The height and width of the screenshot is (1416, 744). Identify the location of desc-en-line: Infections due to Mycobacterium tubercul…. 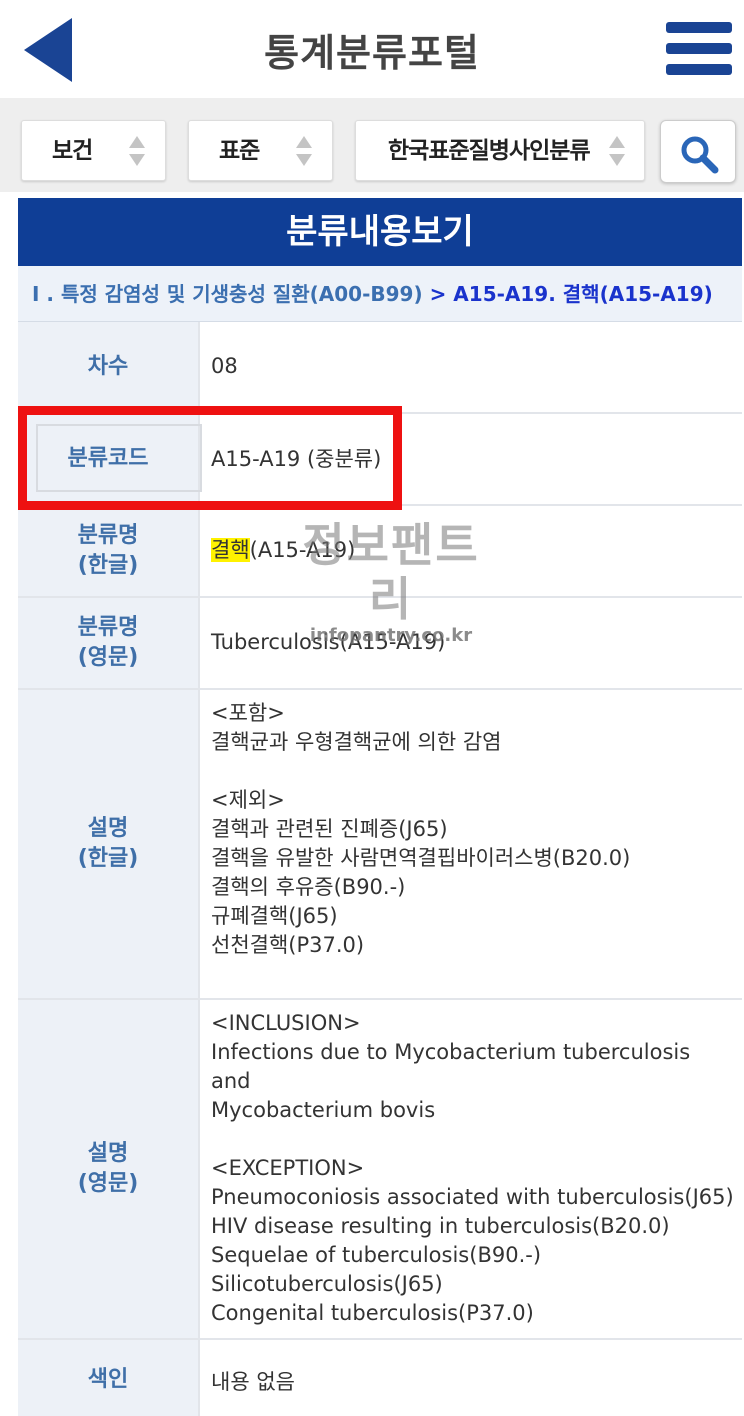
(451, 1066).